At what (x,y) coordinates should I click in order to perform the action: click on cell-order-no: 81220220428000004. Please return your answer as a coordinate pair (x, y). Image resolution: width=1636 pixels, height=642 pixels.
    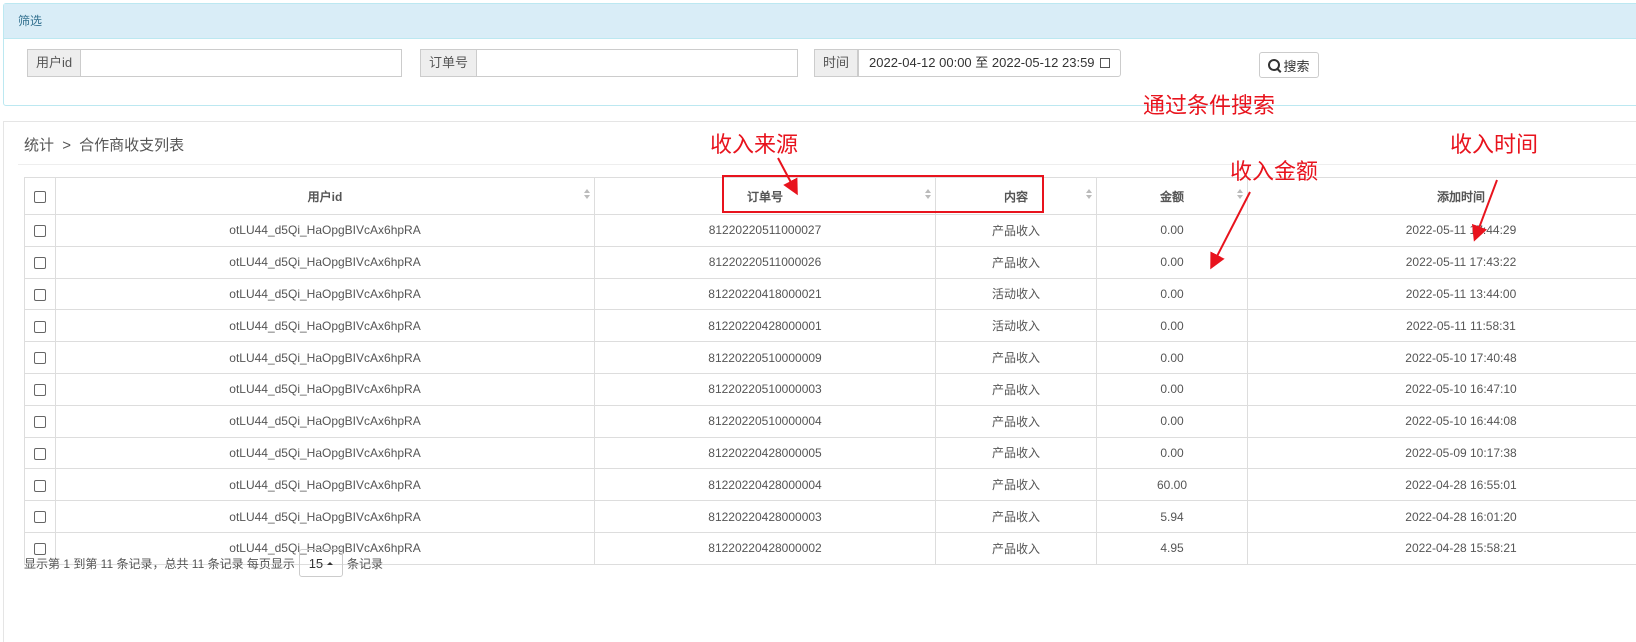
    Looking at the image, I should click on (765, 485).